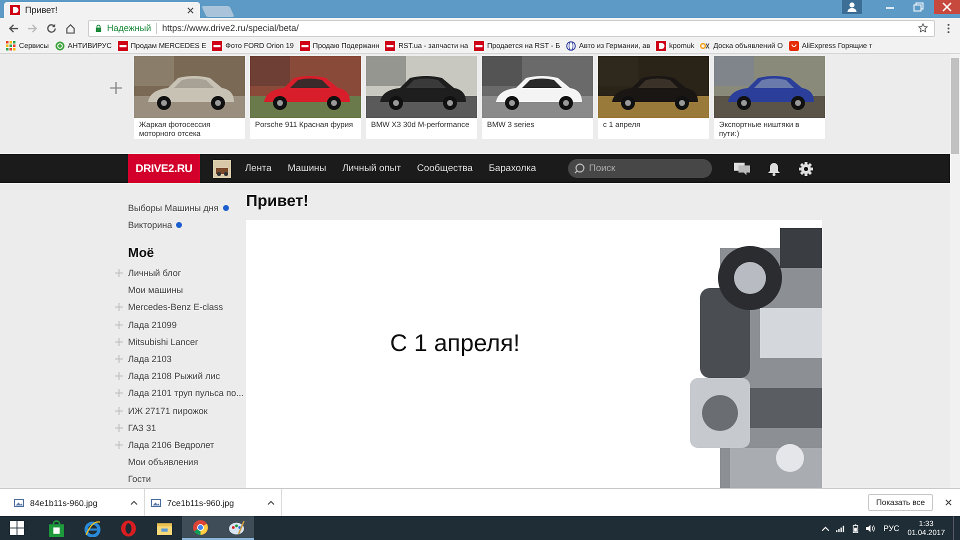 The width and height of the screenshot is (960, 540). Describe the element at coordinates (511, 28) in the screenshot. I see `address-bar: Надежный https://www.drive2.ru/special/beta/` at that location.